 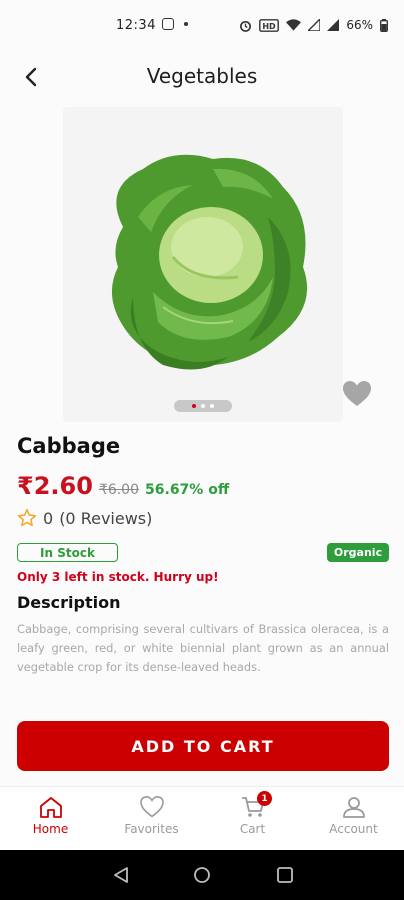 I want to click on carousel-dot-active, so click(x=194, y=406).